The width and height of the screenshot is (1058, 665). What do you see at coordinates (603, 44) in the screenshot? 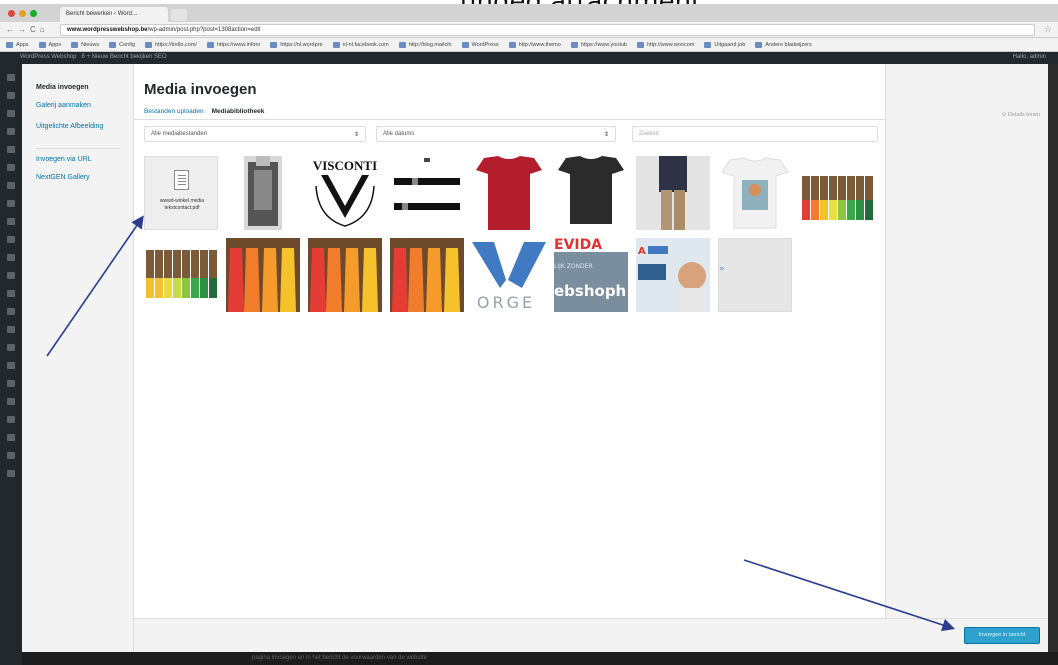
I see `bookmark-label: https://www.youtub` at bounding box center [603, 44].